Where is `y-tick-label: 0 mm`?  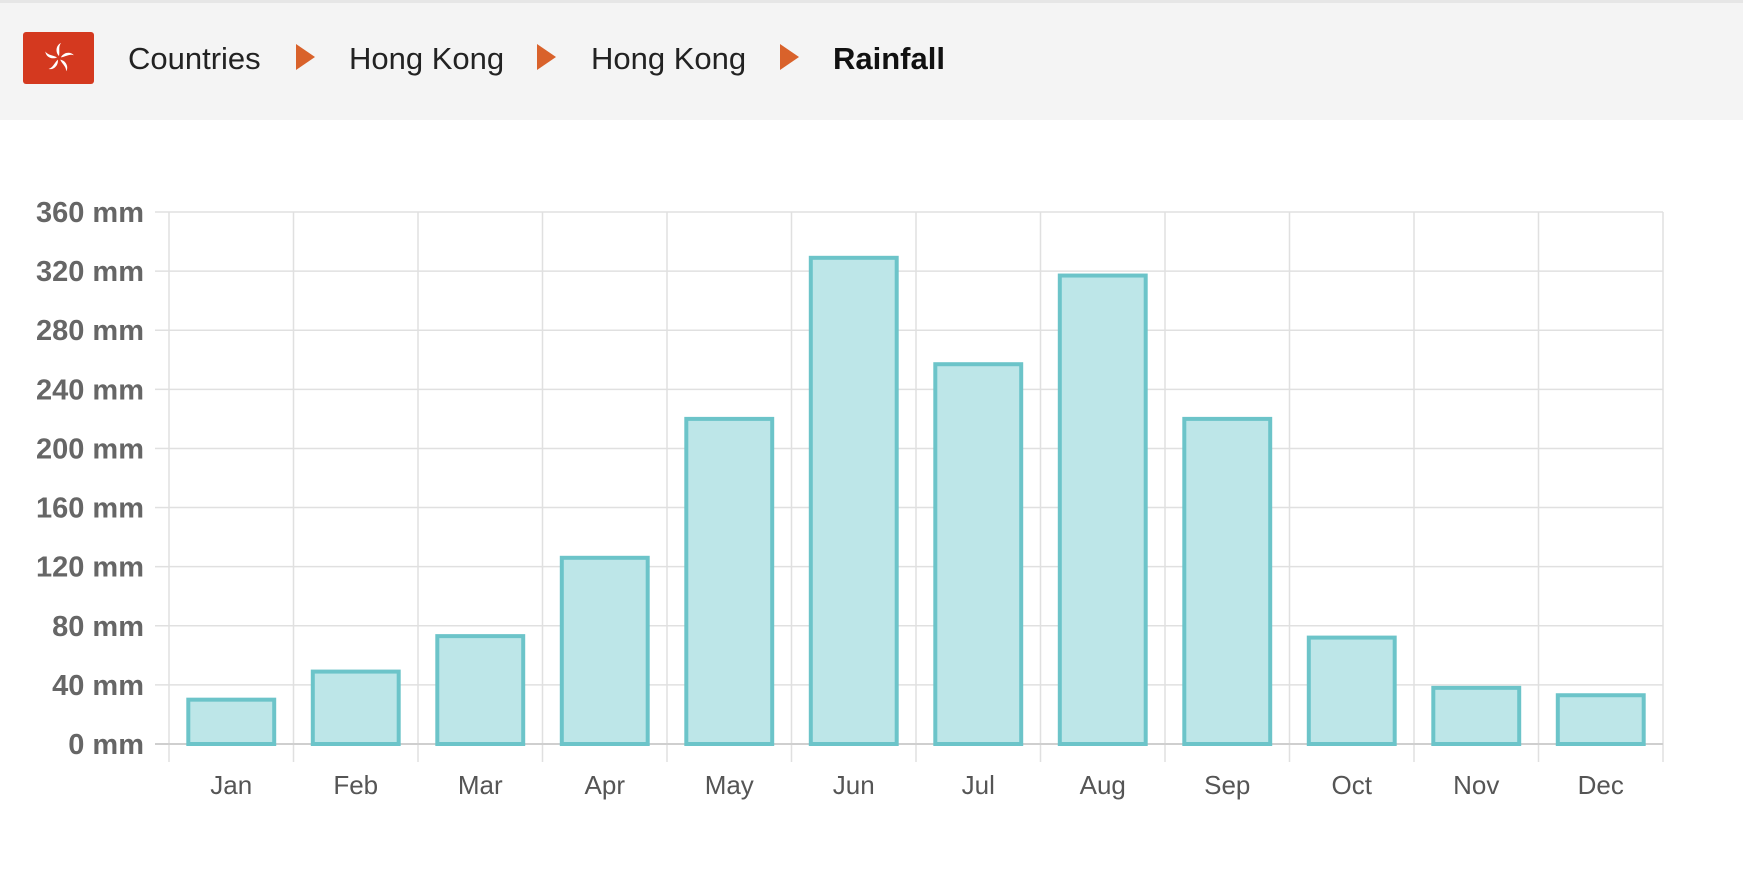
y-tick-label: 0 mm is located at coordinates (106, 745).